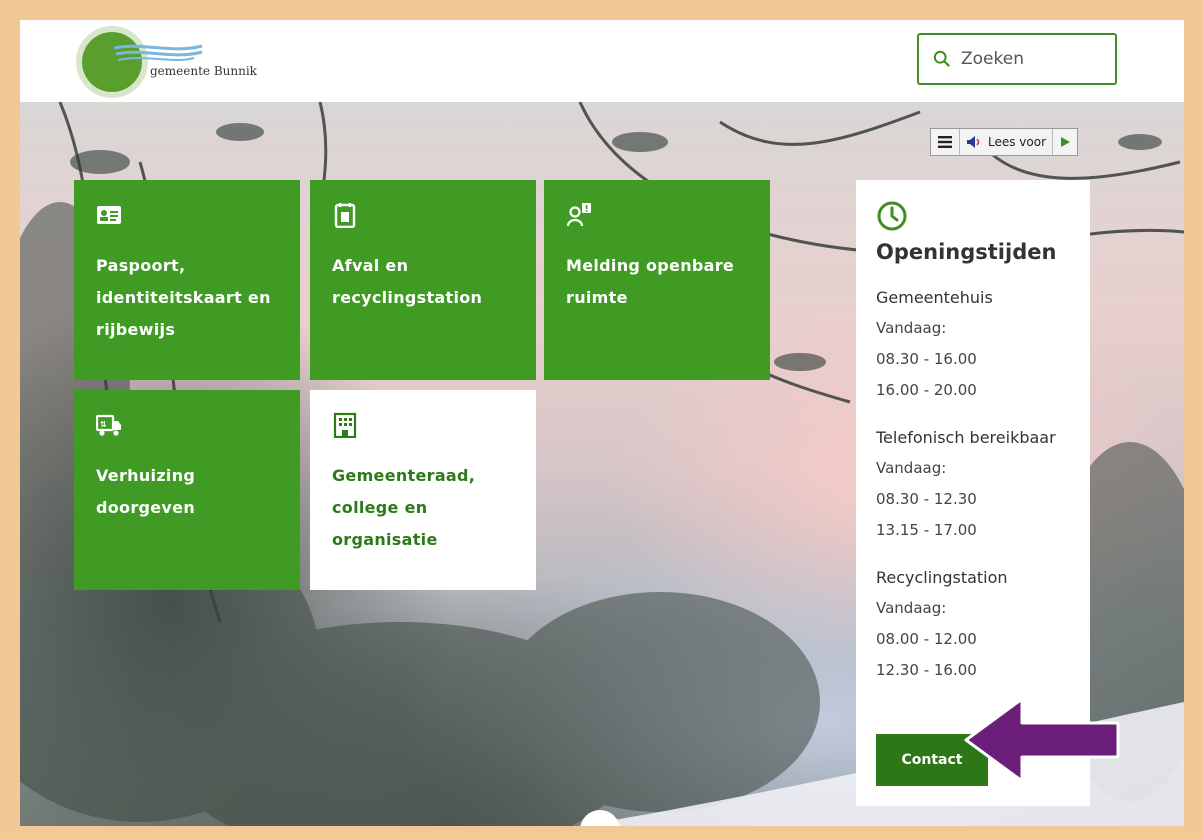  I want to click on time-range: 12.30 - 16.00, so click(926, 670).